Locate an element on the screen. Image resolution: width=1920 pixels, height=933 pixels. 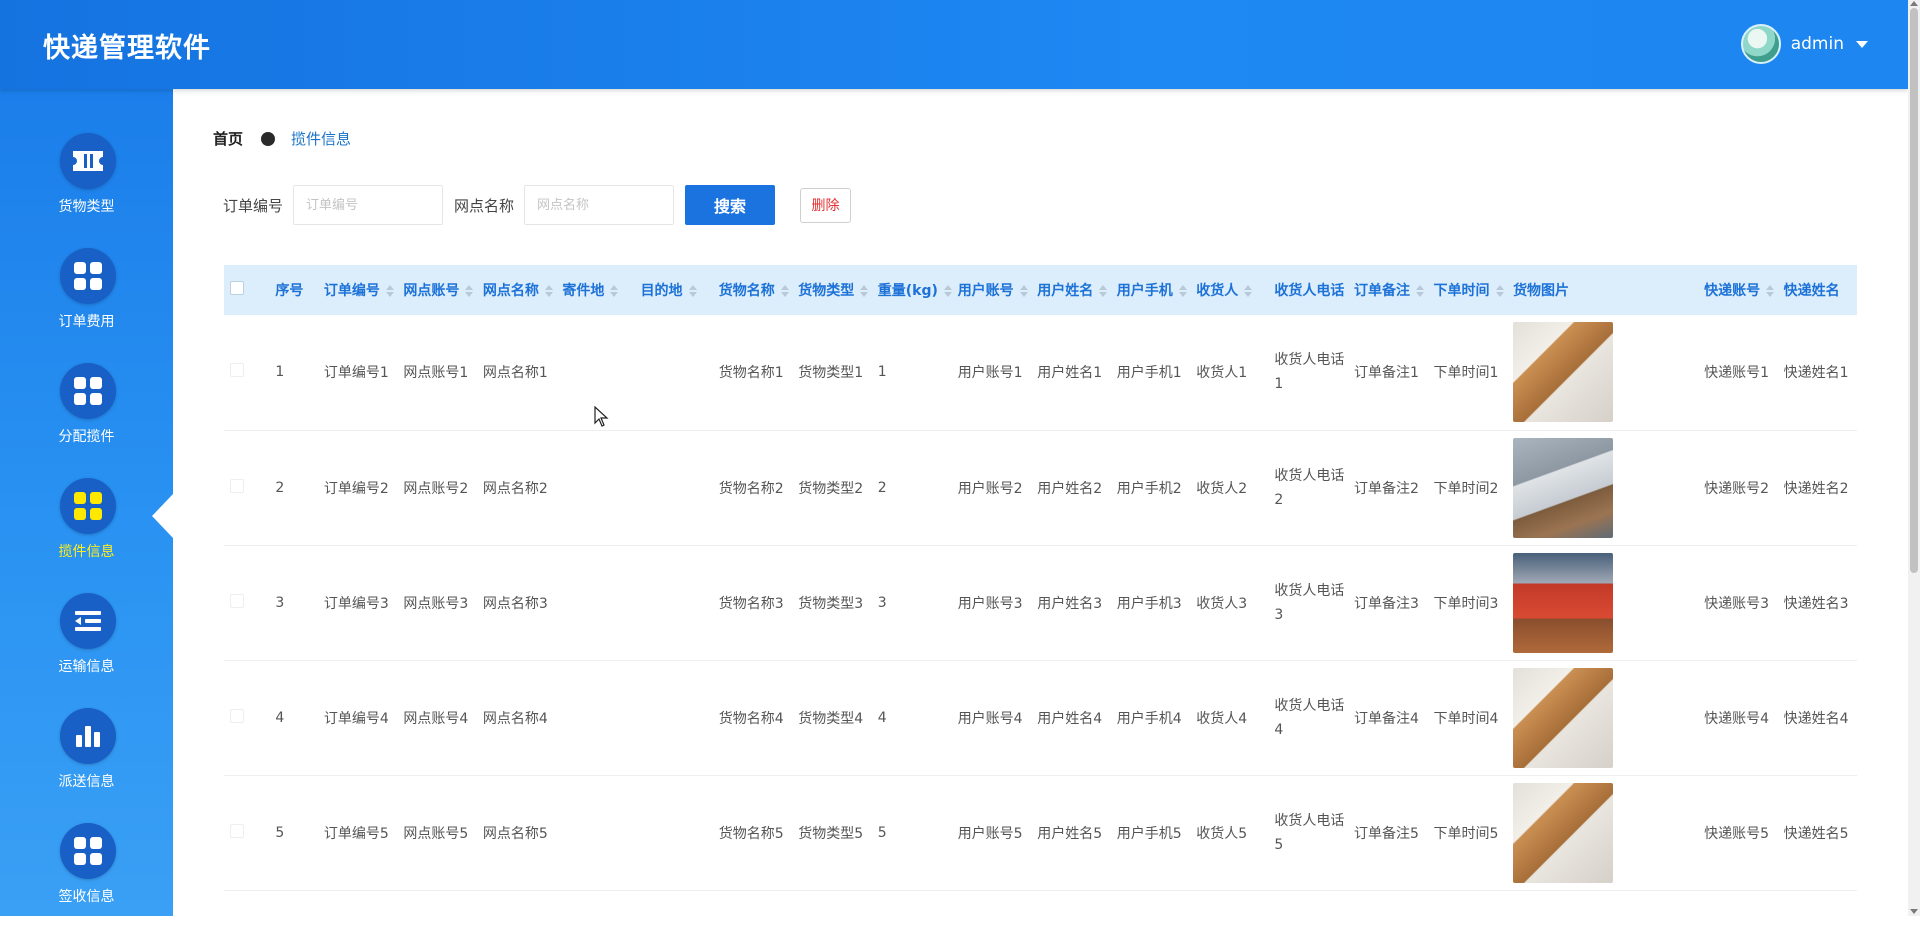
sidebar-item-assign-pickup: 分配揽件 is located at coordinates (86, 418).